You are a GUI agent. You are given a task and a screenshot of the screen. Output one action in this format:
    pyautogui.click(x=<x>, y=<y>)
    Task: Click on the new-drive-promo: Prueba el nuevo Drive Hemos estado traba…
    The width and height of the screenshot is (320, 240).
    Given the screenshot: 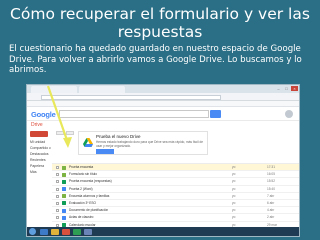 What is the action you would take?
    pyautogui.click(x=143, y=143)
    